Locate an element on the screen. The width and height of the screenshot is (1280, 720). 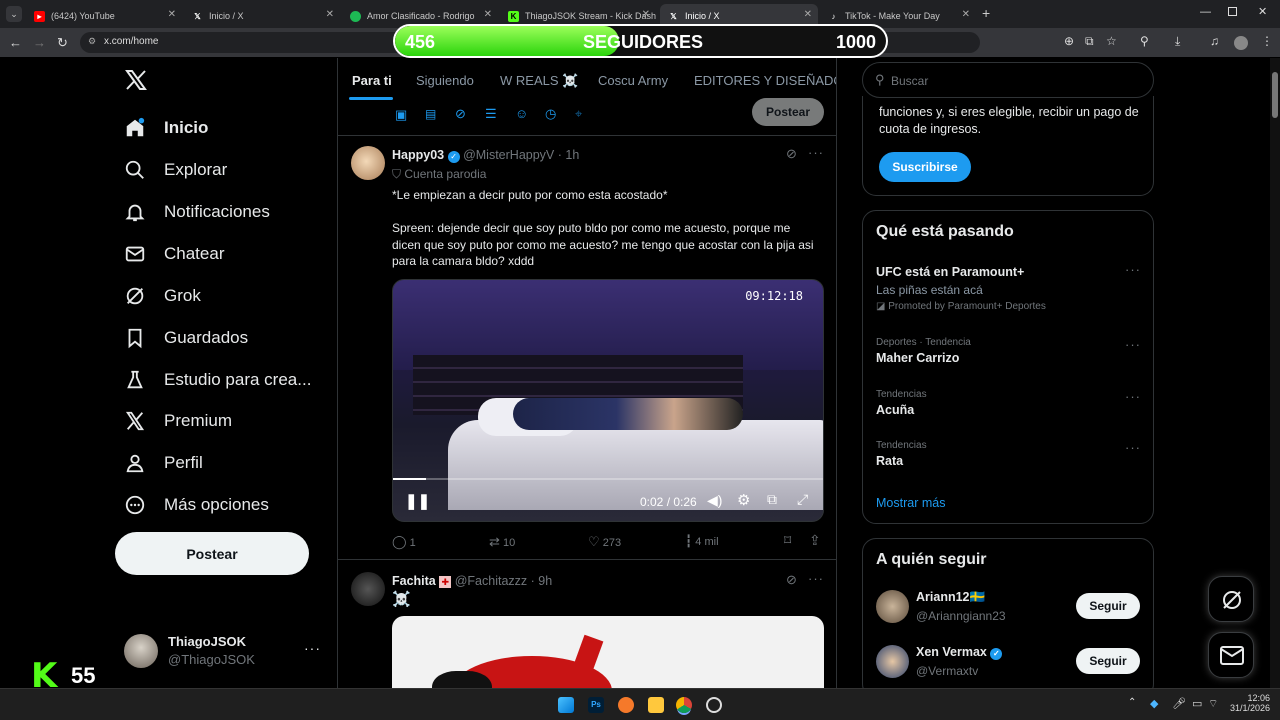
fullscreen-icon: ⤢ is located at coordinates (802, 499).